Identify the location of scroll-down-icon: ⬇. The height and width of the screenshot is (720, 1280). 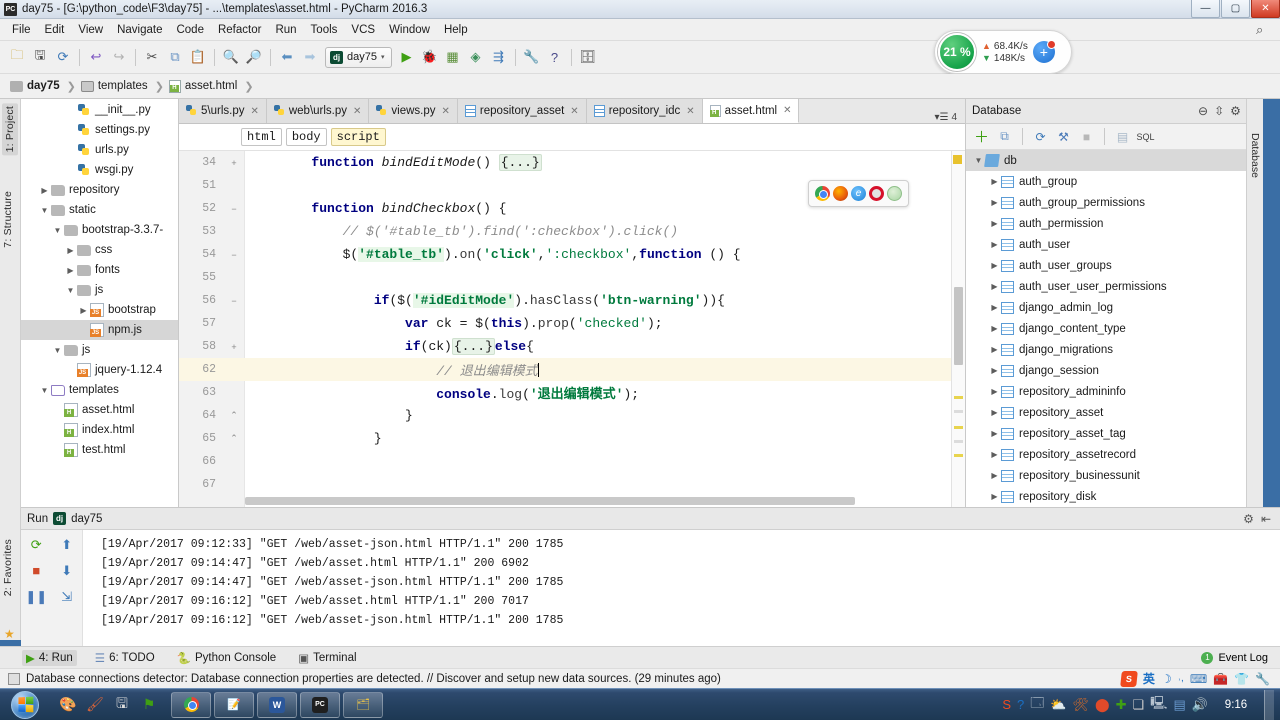
(66, 570).